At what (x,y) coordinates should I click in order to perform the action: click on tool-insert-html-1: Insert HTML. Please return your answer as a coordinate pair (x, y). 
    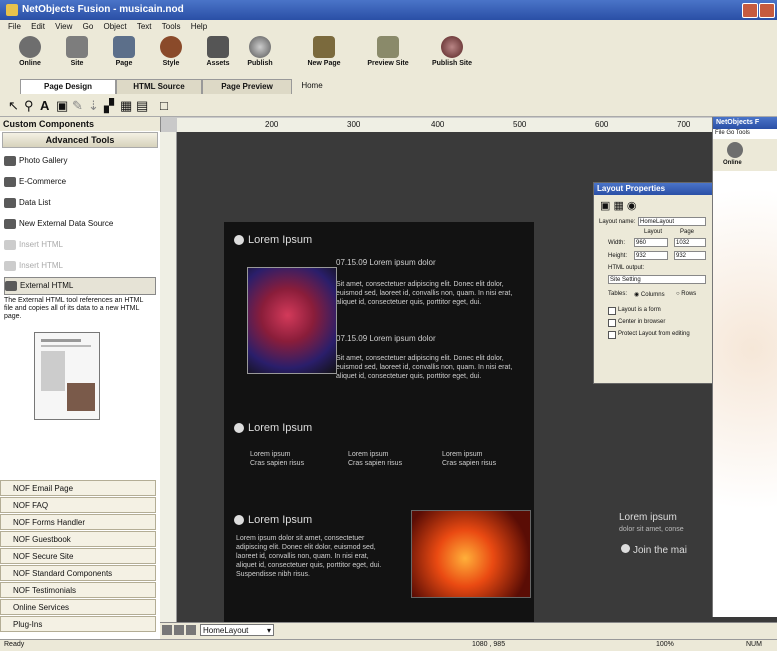
    Looking at the image, I should click on (79, 245).